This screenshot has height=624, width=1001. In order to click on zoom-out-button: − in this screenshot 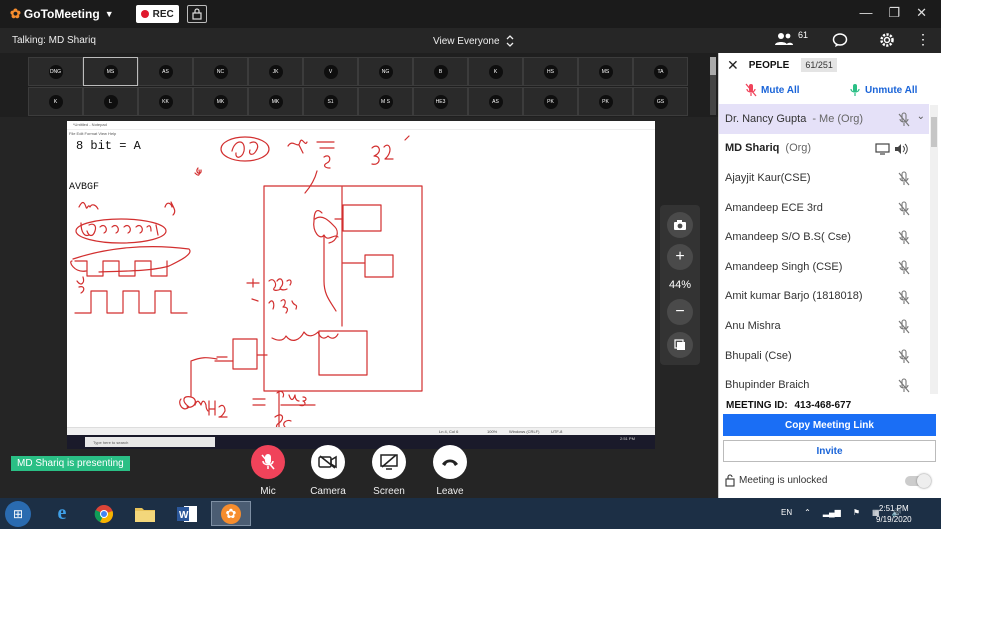, I will do `click(680, 312)`.